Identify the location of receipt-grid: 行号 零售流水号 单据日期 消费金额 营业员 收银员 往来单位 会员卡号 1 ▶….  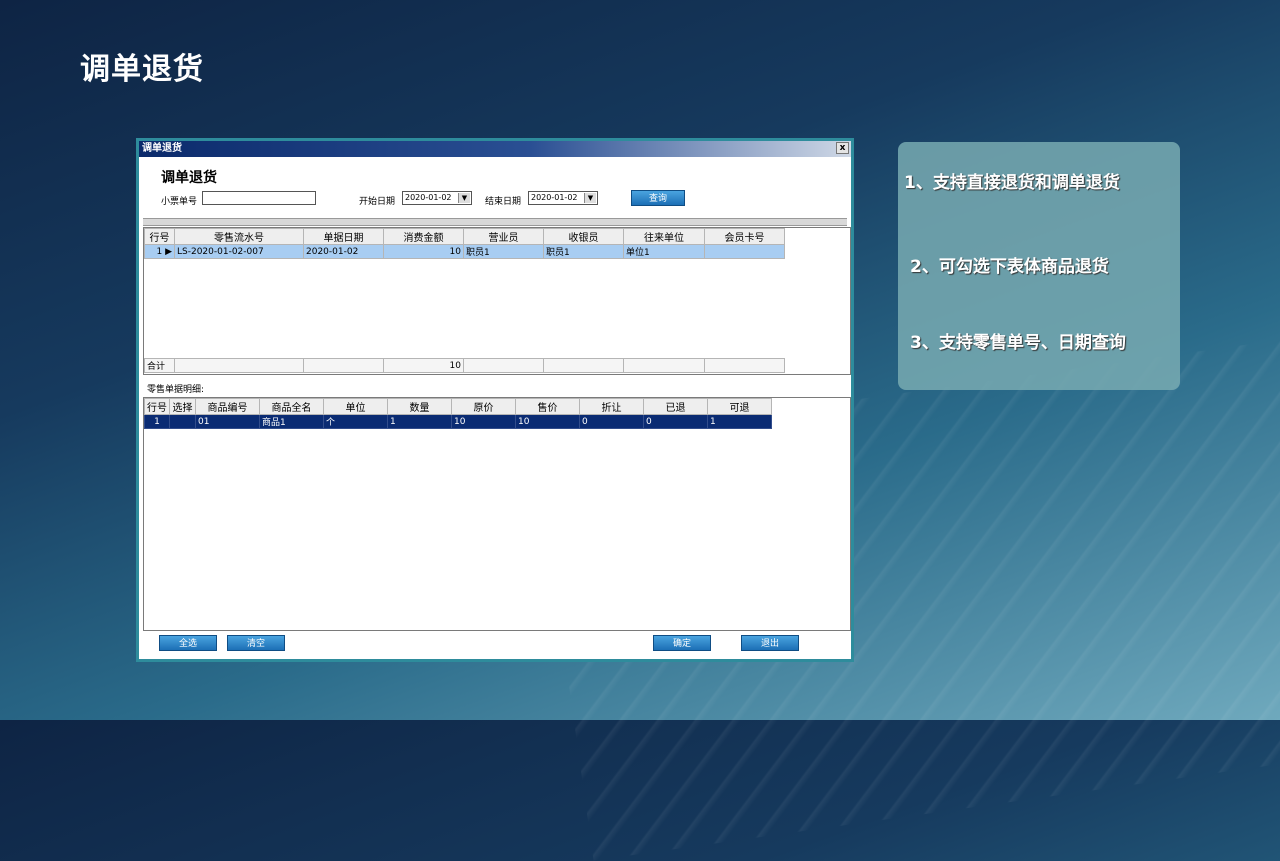
(497, 301).